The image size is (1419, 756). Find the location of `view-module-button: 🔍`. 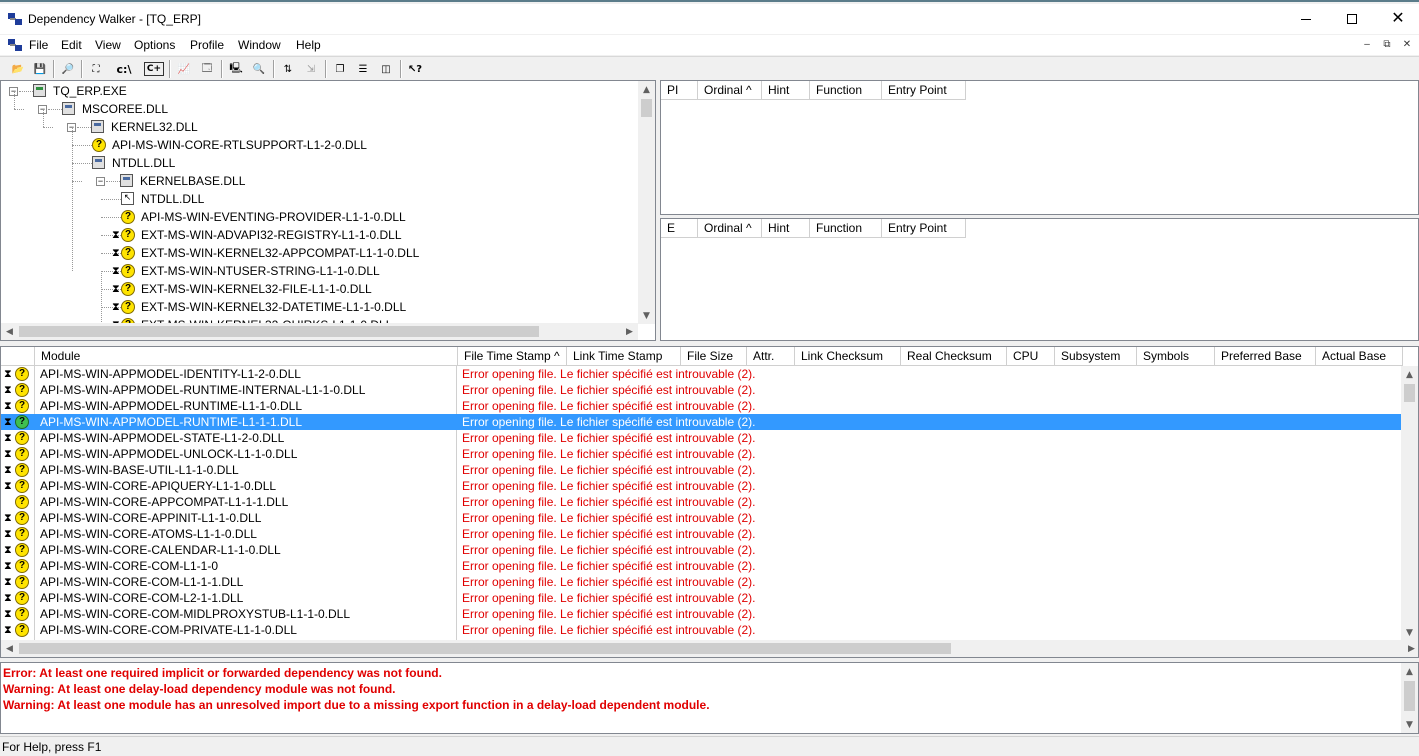

view-module-button: 🔍 is located at coordinates (259, 69).